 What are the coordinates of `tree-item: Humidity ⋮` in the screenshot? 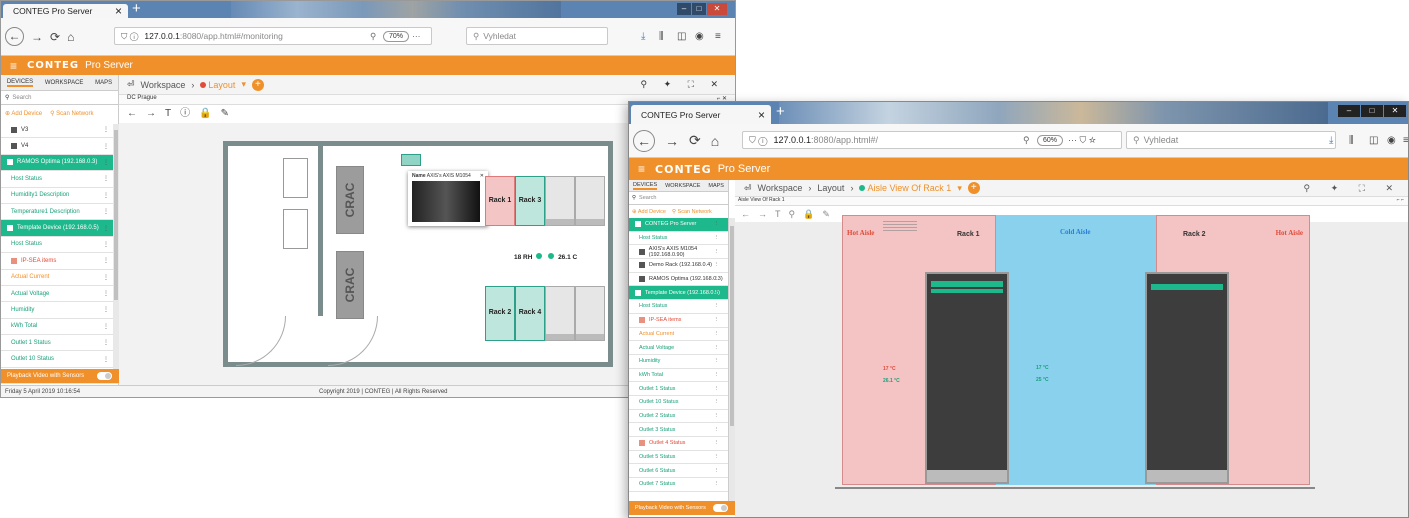 It's located at (678, 362).